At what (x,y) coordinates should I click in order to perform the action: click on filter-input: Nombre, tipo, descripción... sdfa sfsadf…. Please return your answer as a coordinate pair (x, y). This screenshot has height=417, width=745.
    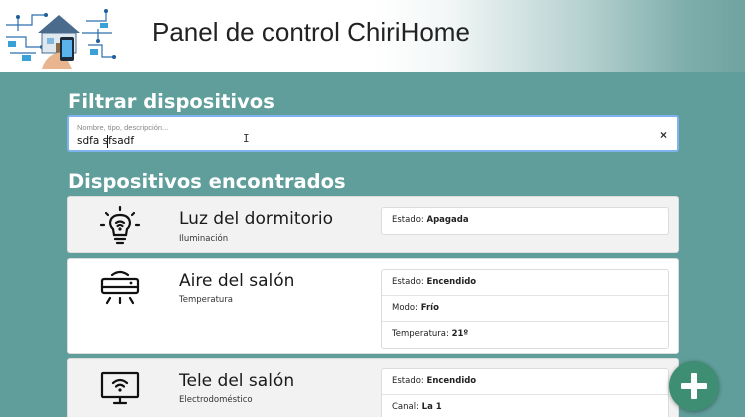
    Looking at the image, I should click on (373, 133).